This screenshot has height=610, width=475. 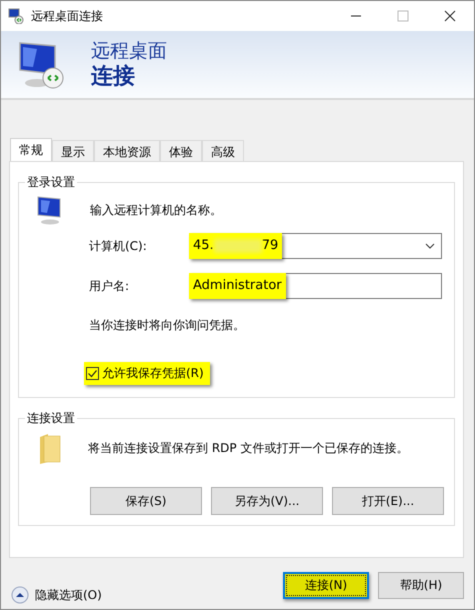 I want to click on highlighted-value: Administrator, so click(x=237, y=285).